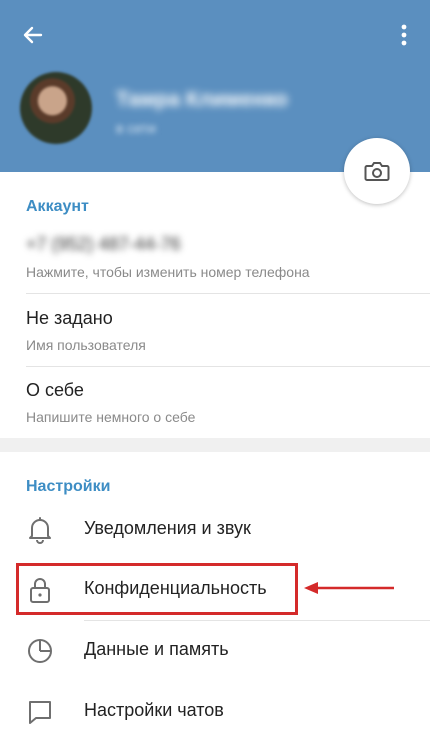  I want to click on section-separator, so click(215, 445).